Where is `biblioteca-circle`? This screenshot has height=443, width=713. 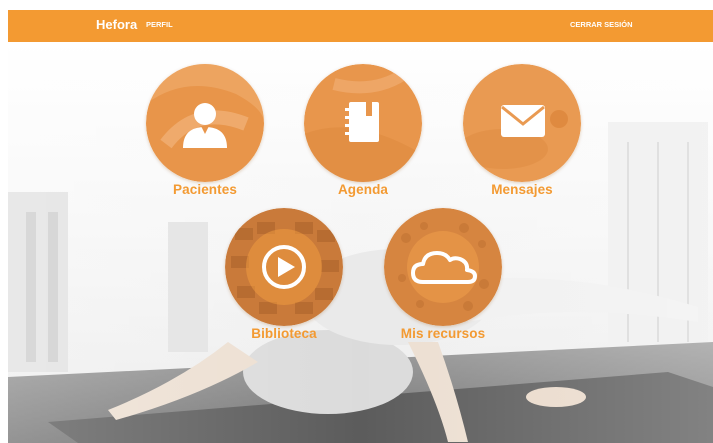
biblioteca-circle is located at coordinates (284, 267).